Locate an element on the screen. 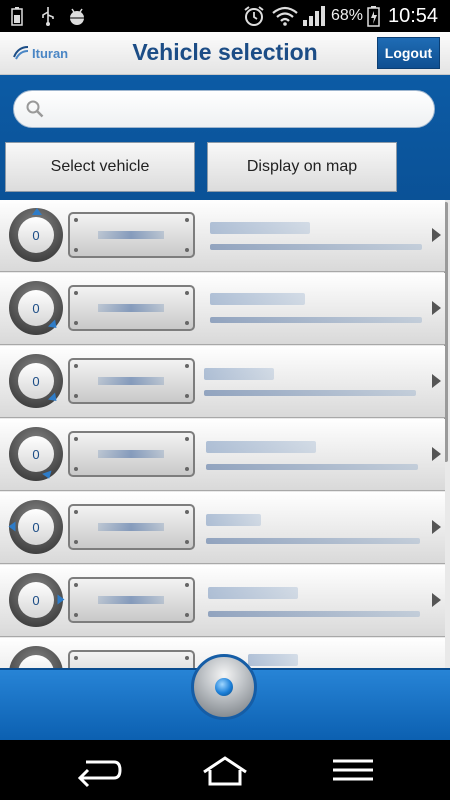  wifi-icon is located at coordinates (285, 16).